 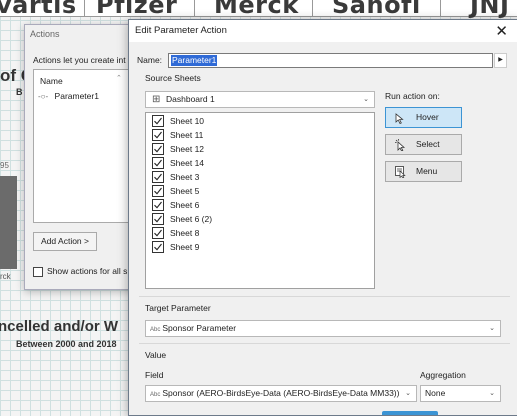 What do you see at coordinates (323, 31) in the screenshot?
I see `dialog-title-bar: Edit Parameter Action ✕` at bounding box center [323, 31].